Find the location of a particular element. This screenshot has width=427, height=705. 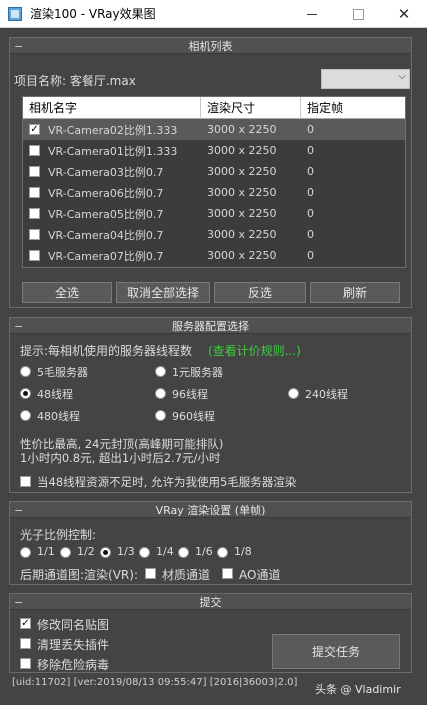

column-render-size: 渲染尺寸 is located at coordinates (251, 108).